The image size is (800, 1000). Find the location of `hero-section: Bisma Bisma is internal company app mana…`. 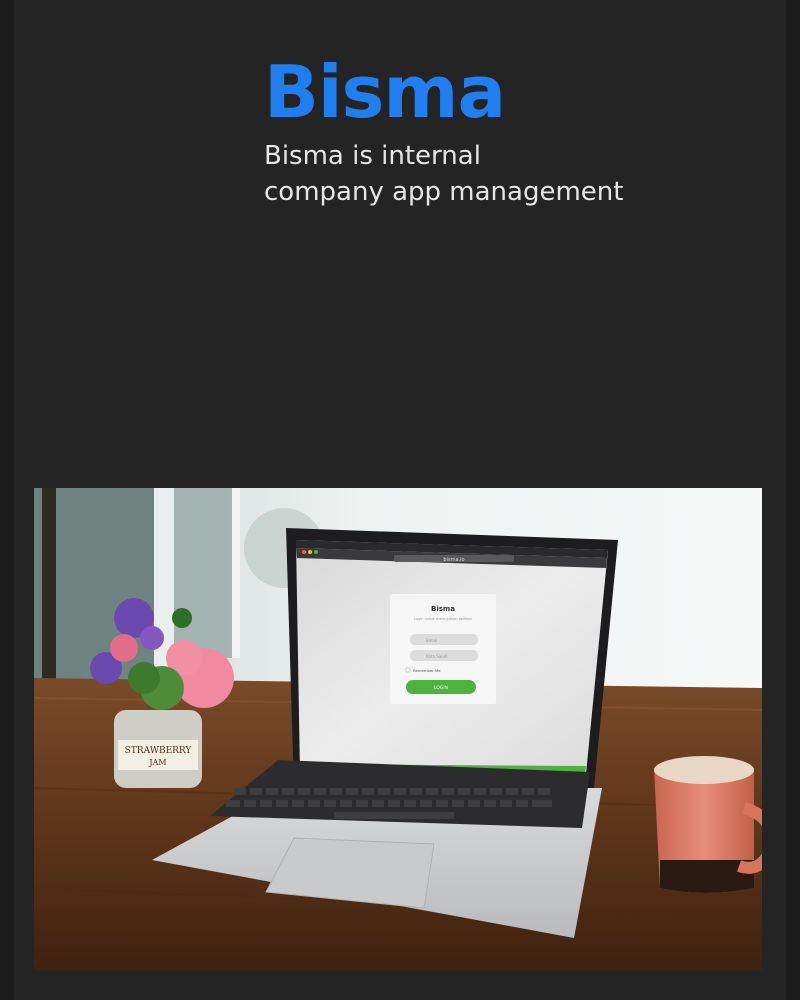

hero-section: Bisma Bisma is internal company app mana… is located at coordinates (443, 133).